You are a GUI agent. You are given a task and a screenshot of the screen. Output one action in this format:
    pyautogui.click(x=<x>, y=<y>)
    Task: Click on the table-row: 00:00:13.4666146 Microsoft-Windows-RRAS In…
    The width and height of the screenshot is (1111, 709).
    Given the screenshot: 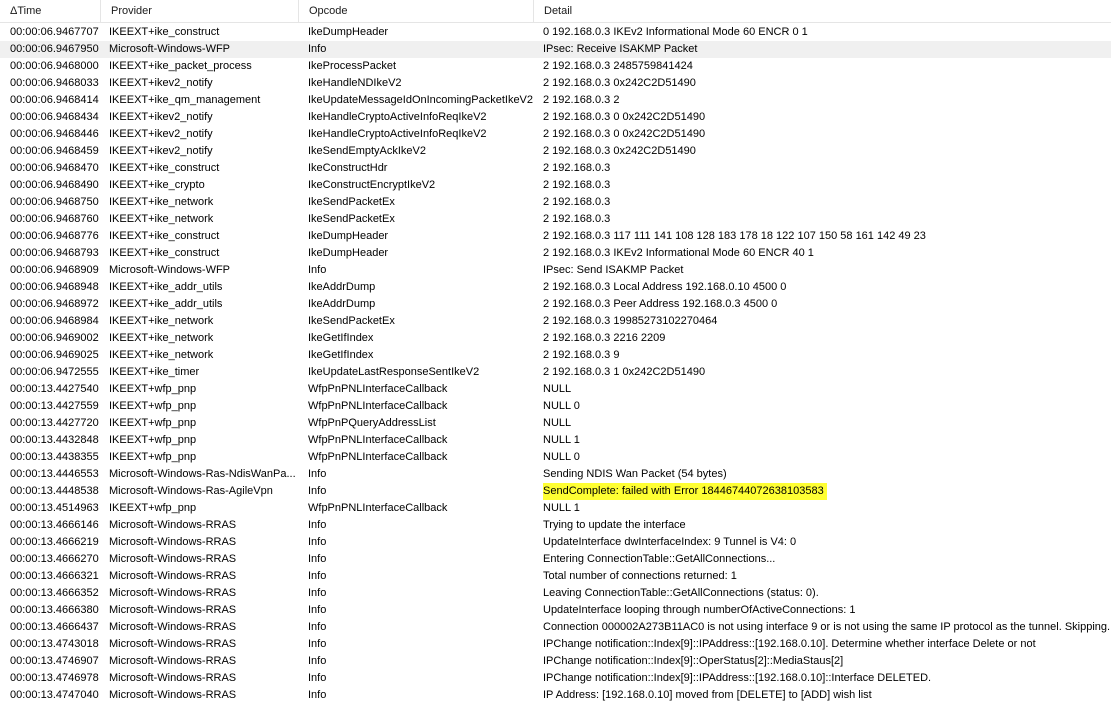 What is the action you would take?
    pyautogui.click(x=555, y=525)
    